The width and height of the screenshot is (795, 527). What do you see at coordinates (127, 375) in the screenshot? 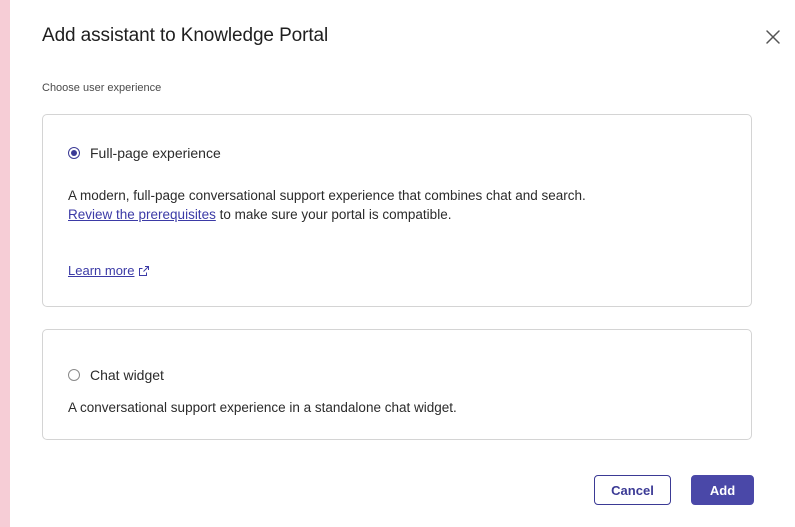
I see `option-label: Chat widget` at bounding box center [127, 375].